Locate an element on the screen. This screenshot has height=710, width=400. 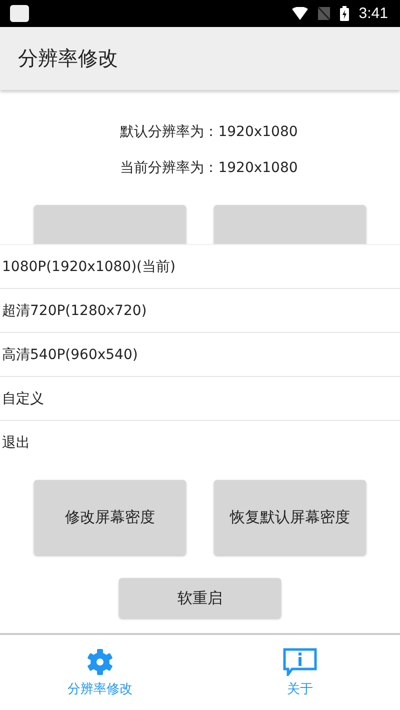
menu-item: 高清540P(960x540) is located at coordinates (200, 355).